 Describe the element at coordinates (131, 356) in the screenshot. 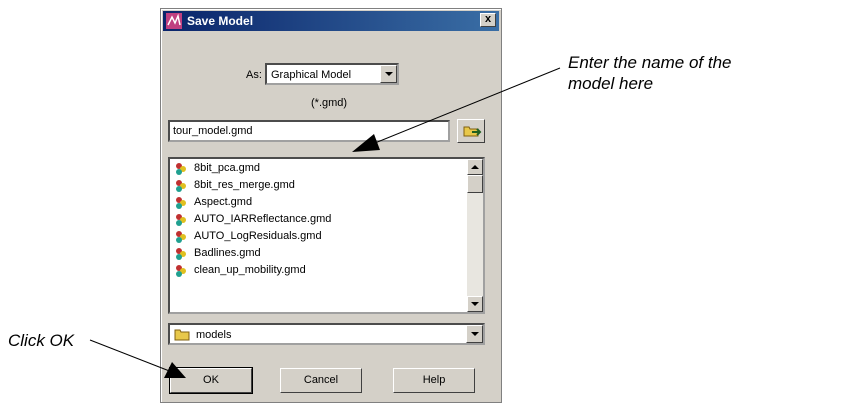

I see `arrow-line-click-ok` at that location.